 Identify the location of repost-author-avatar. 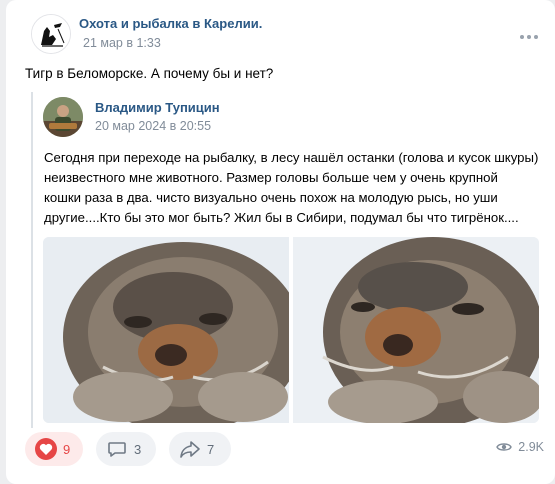
(63, 117).